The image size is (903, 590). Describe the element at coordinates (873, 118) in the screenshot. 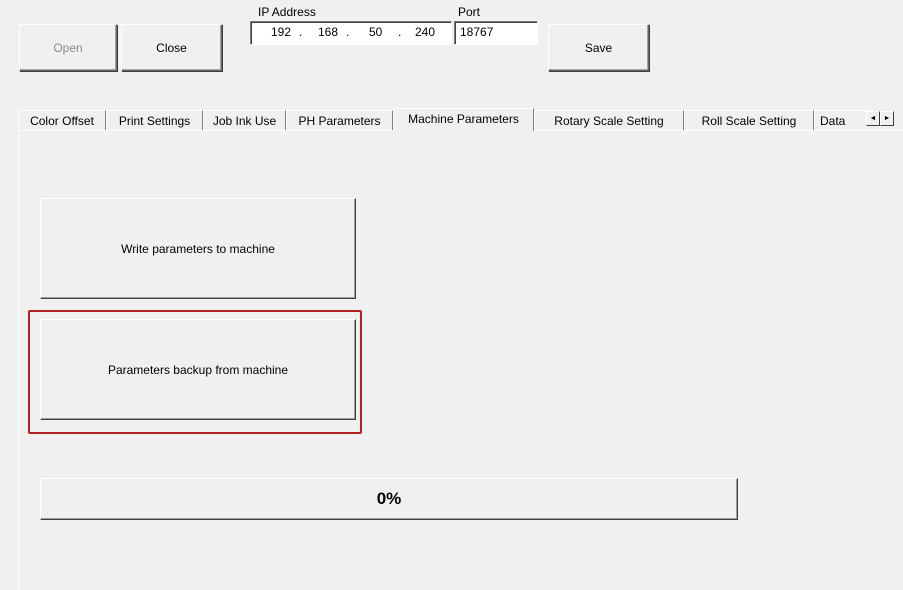

I see `scroll-left-icon: ◄` at that location.